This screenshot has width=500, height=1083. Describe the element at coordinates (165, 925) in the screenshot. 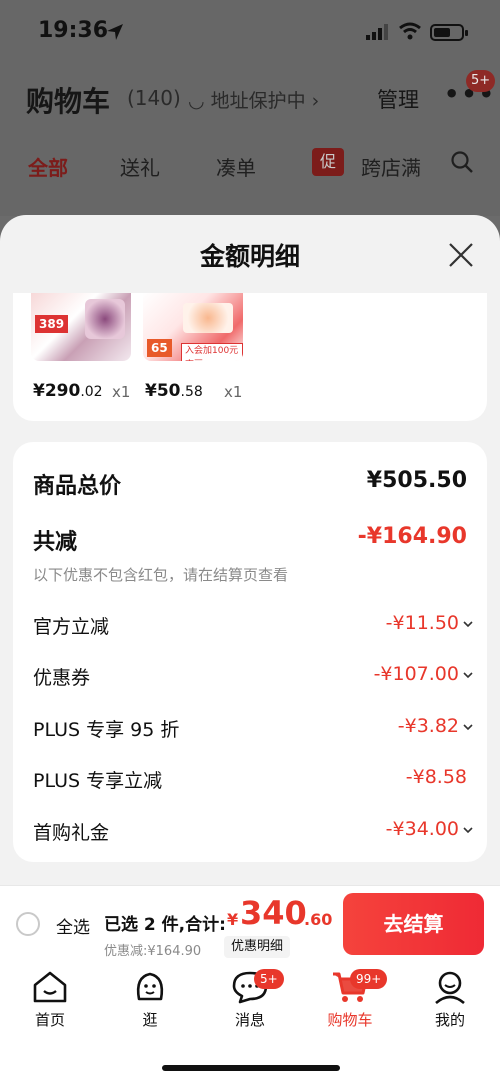

I see `selected-info: 已选 2 件,合计:` at that location.